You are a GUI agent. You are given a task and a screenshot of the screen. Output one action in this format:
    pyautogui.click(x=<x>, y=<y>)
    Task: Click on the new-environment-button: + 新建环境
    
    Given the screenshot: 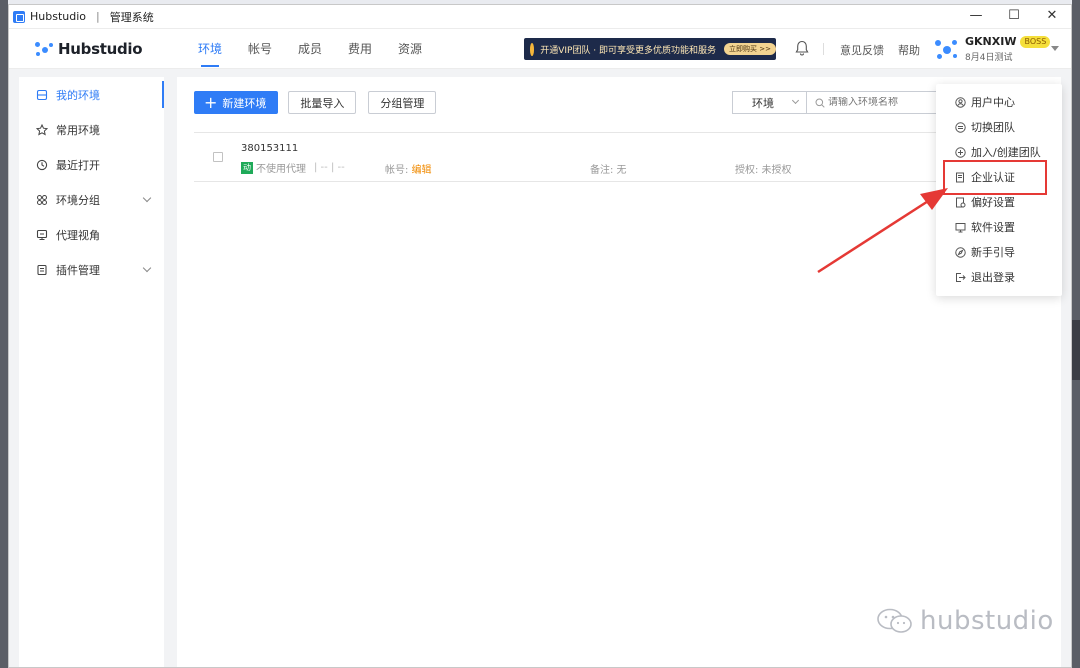 What is the action you would take?
    pyautogui.click(x=236, y=102)
    